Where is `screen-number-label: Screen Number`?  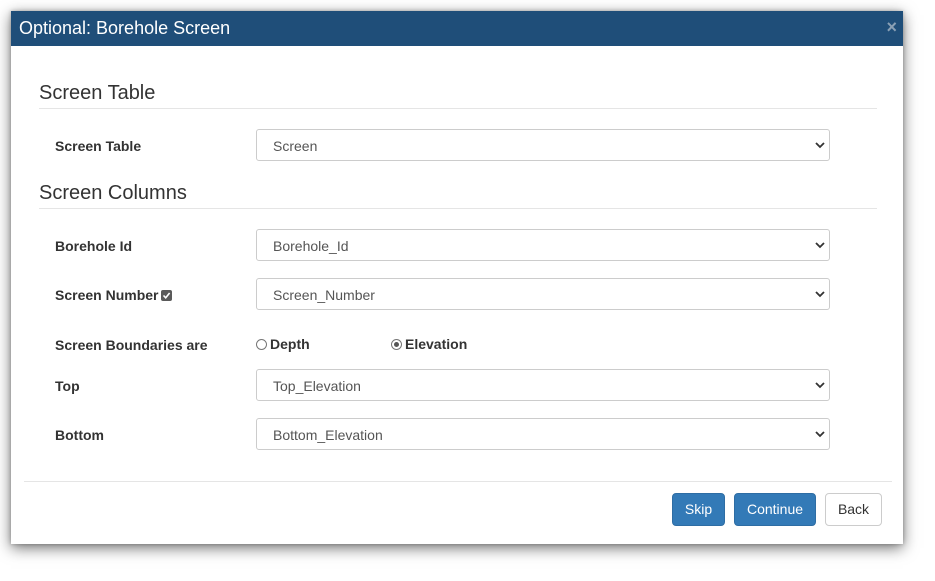
screen-number-label: Screen Number is located at coordinates (107, 295).